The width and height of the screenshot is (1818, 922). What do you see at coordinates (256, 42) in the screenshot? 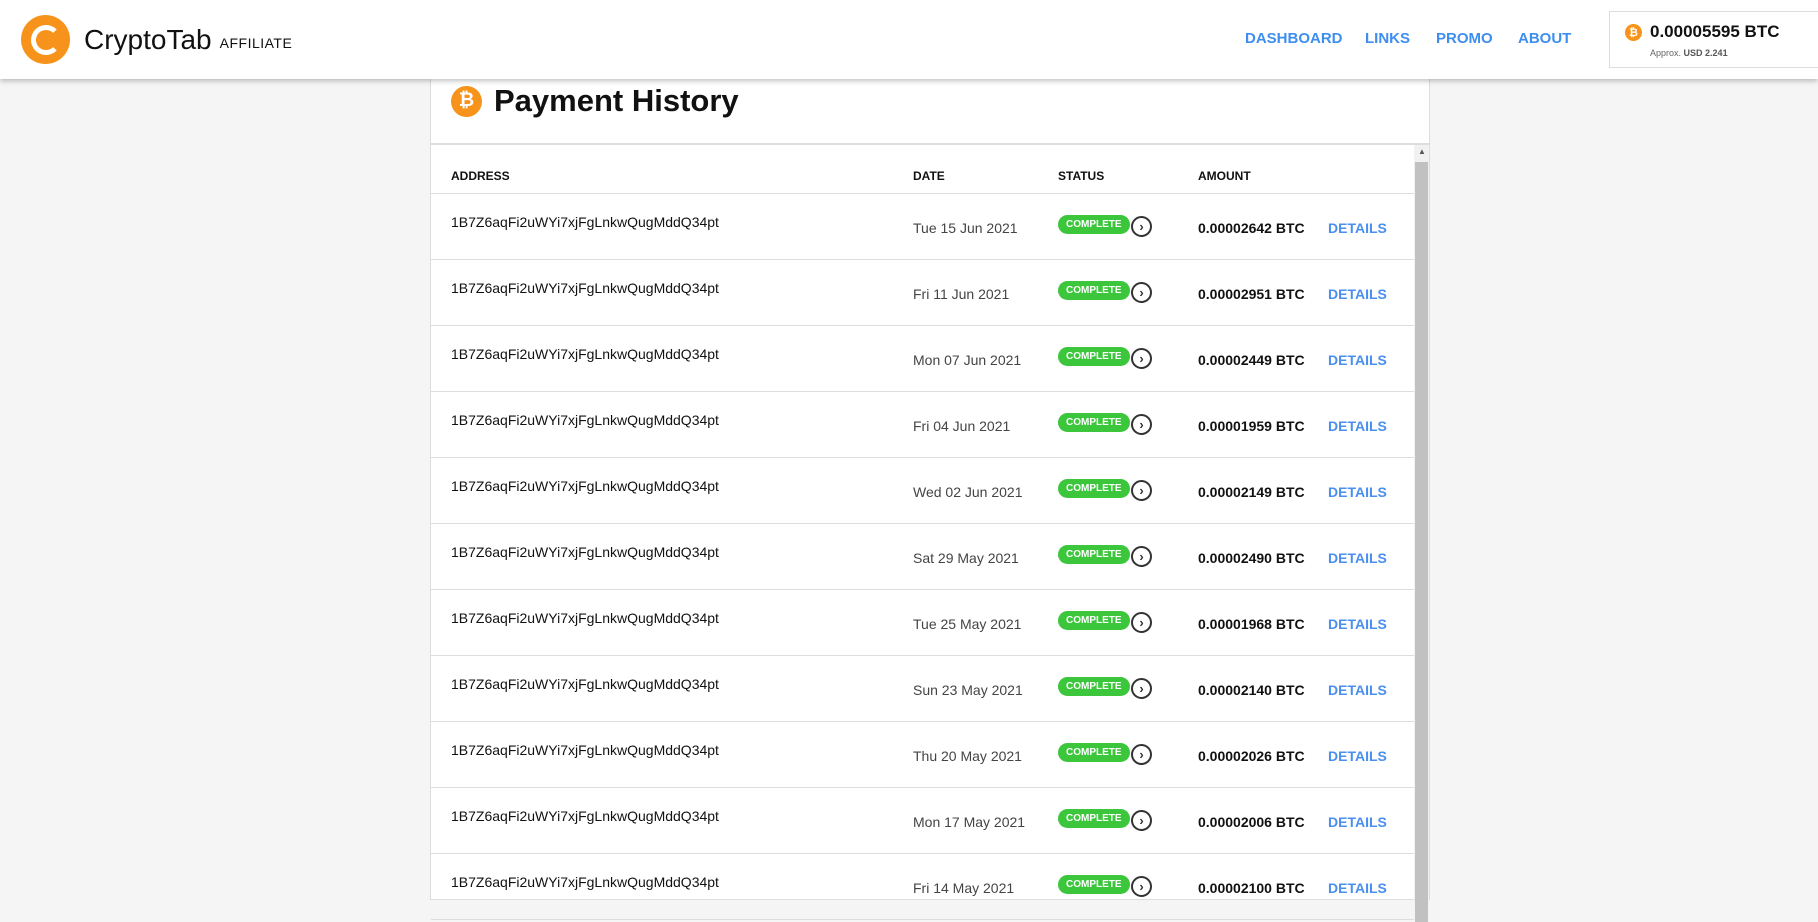
I see `brand-suffix: AFFILIATE` at bounding box center [256, 42].